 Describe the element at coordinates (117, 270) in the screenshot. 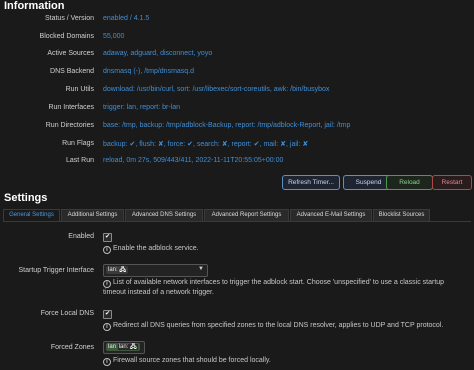

I see `selected-interface-chip: lan: 🖧` at that location.